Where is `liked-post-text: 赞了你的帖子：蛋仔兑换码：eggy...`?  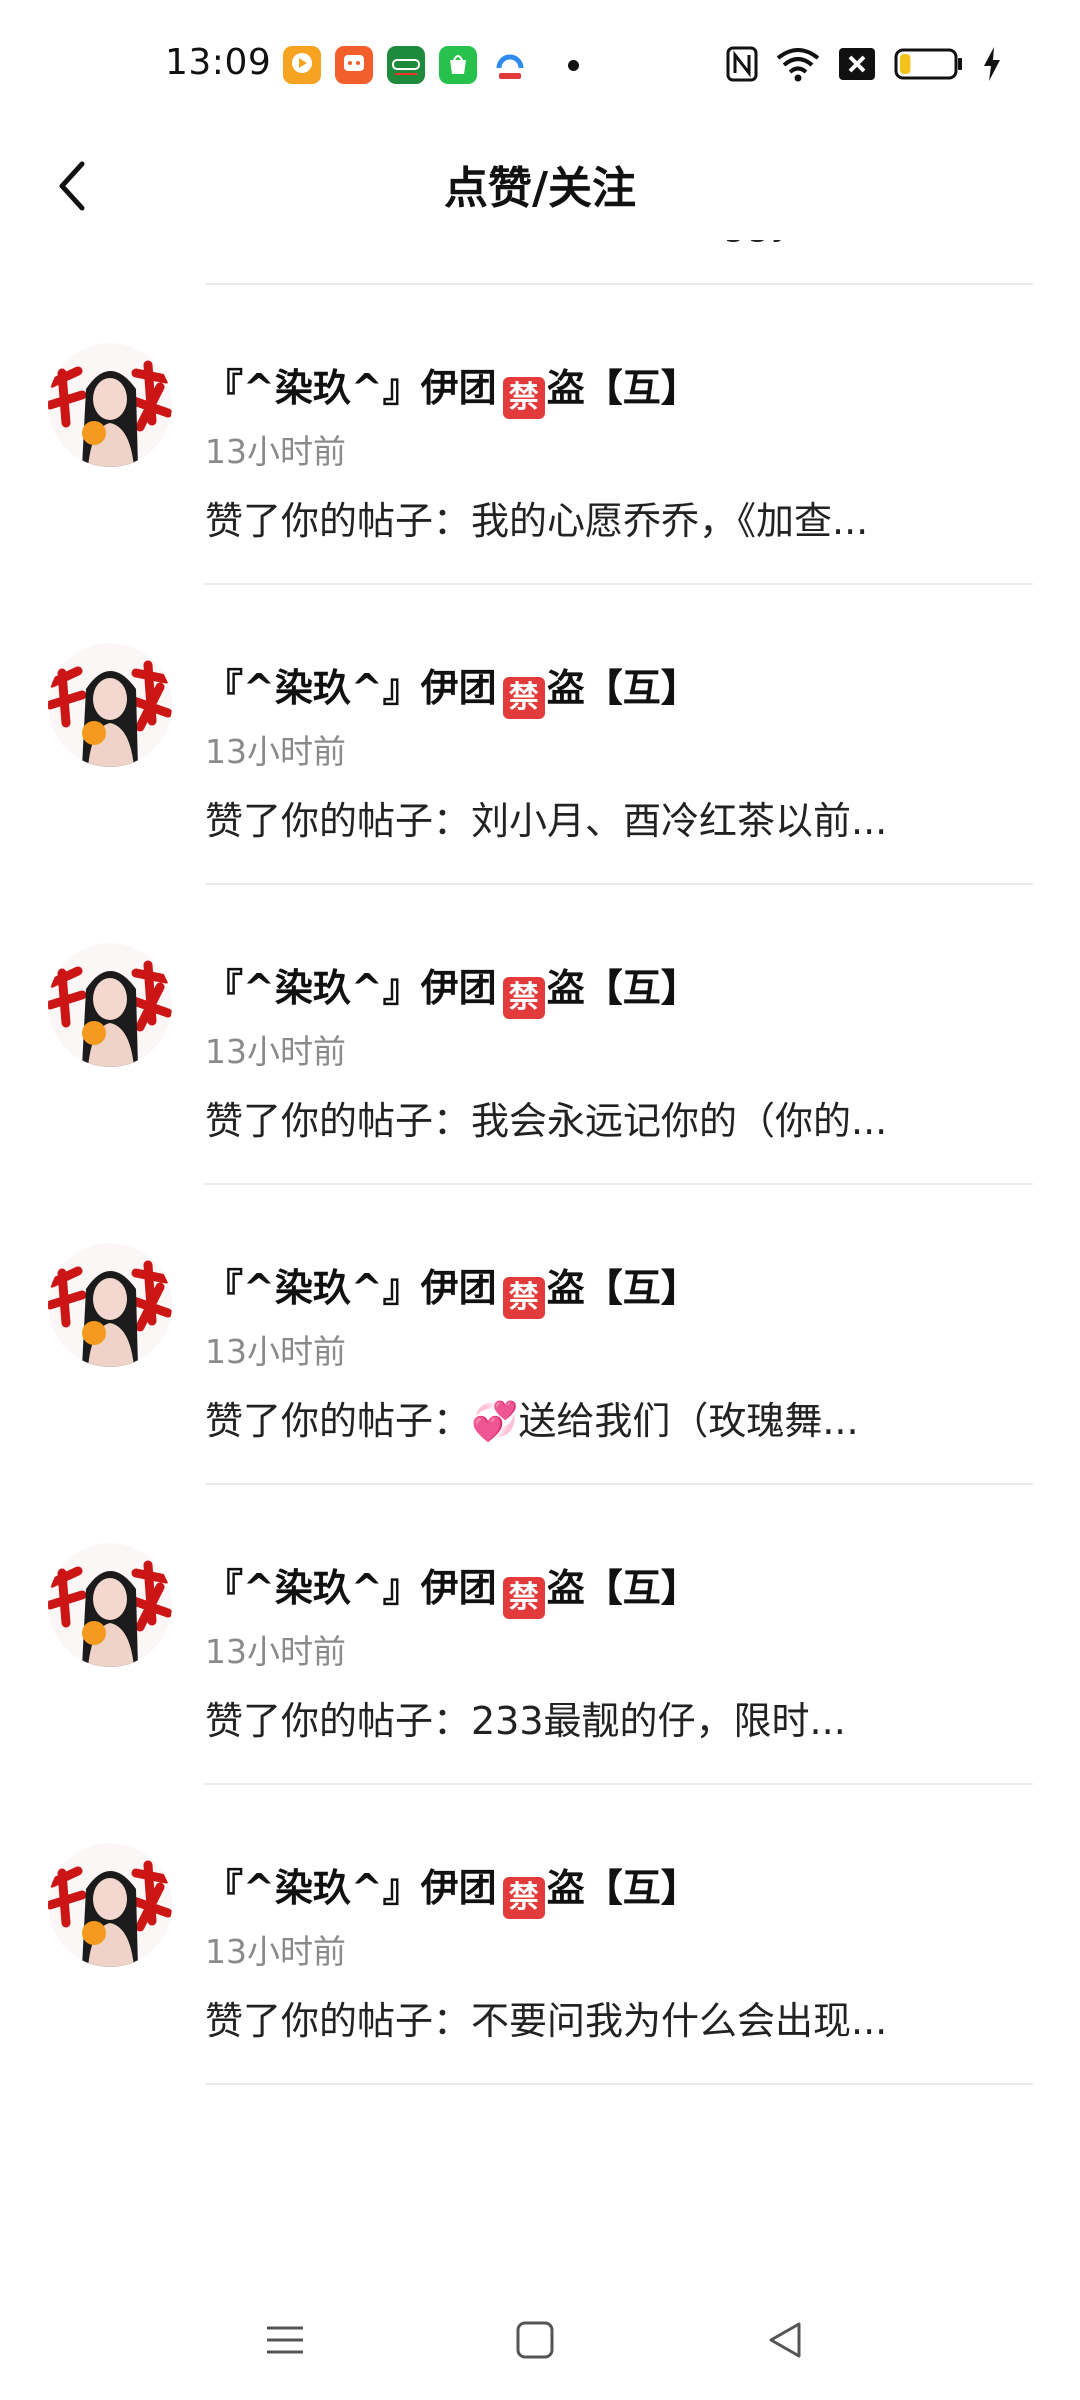 liked-post-text: 赞了你的帖子：蛋仔兑换码：eggy... is located at coordinates (514, 242).